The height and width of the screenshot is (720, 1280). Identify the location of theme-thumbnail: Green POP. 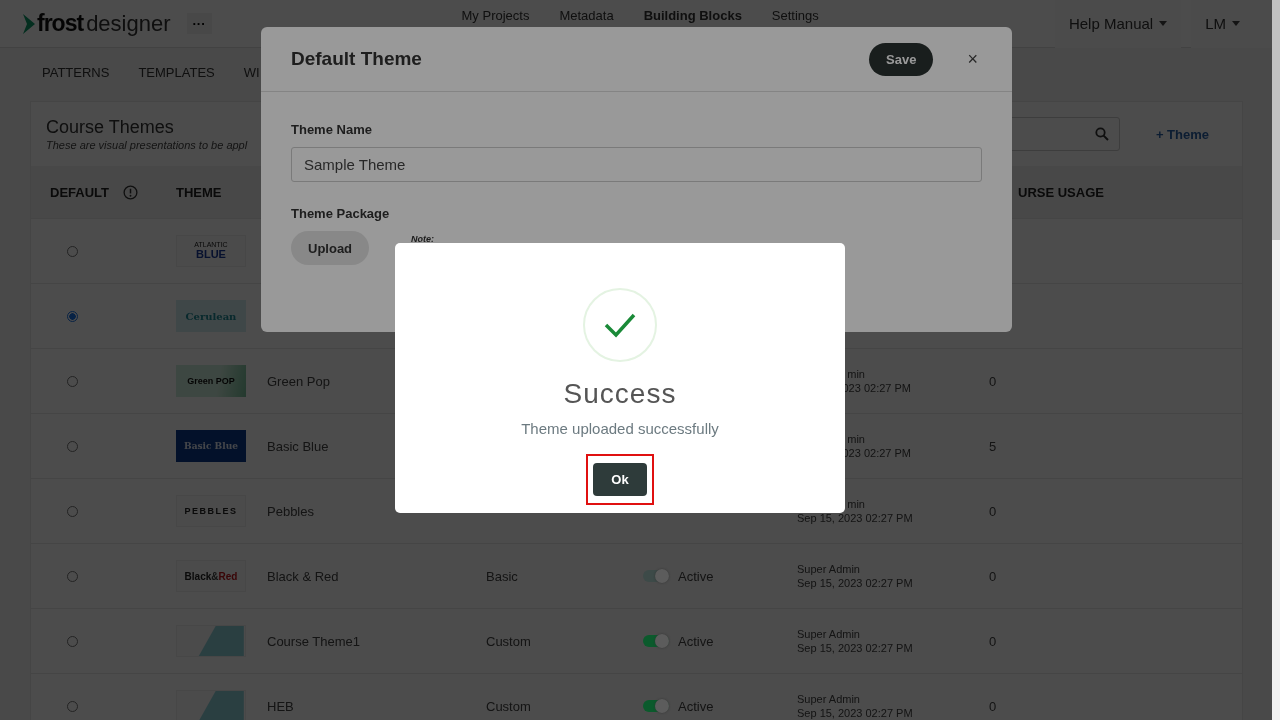
(211, 381).